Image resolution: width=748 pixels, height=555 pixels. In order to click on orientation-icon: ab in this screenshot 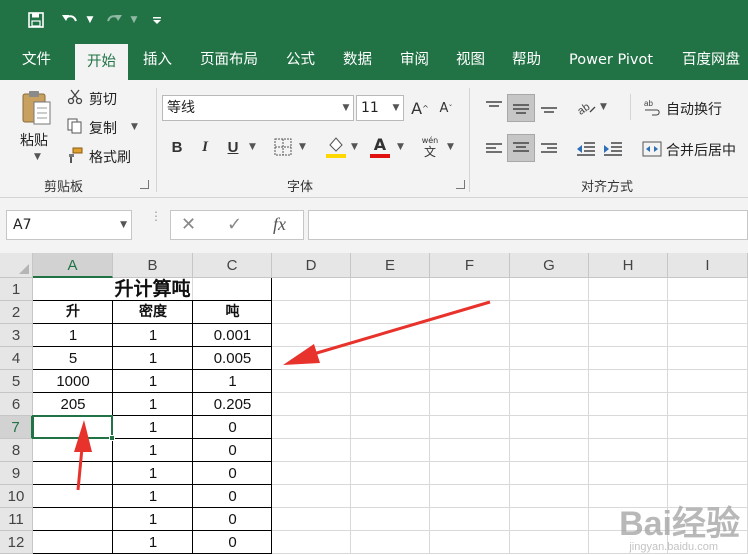, I will do `click(586, 107)`.